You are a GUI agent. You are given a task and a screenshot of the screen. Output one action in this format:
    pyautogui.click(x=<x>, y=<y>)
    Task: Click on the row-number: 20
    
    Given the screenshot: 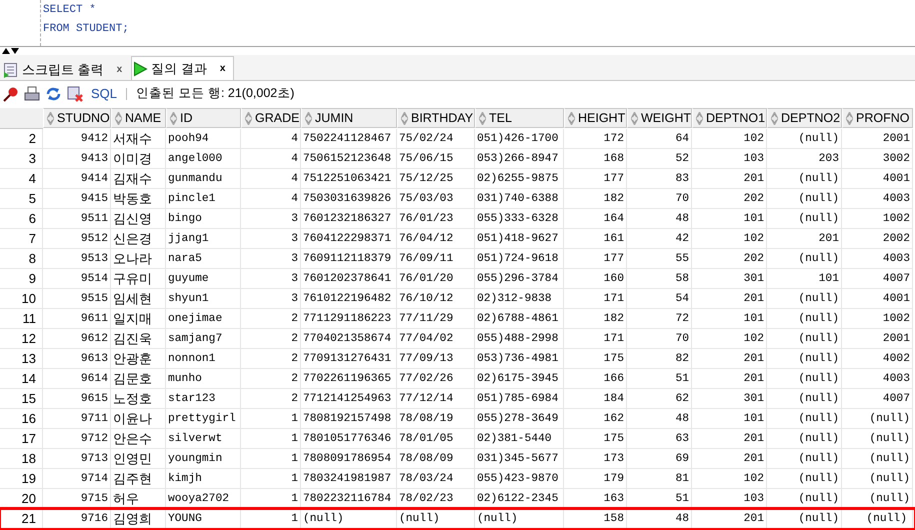 What is the action you would take?
    pyautogui.click(x=21, y=499)
    